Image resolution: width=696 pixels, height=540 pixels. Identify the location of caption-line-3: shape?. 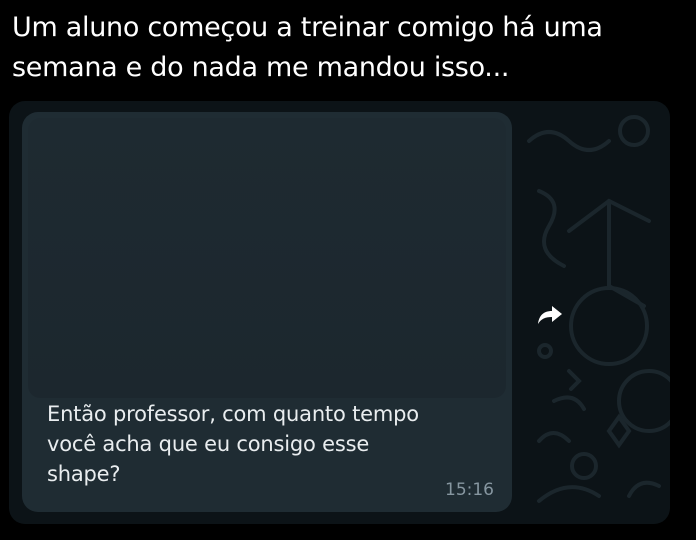
(84, 474).